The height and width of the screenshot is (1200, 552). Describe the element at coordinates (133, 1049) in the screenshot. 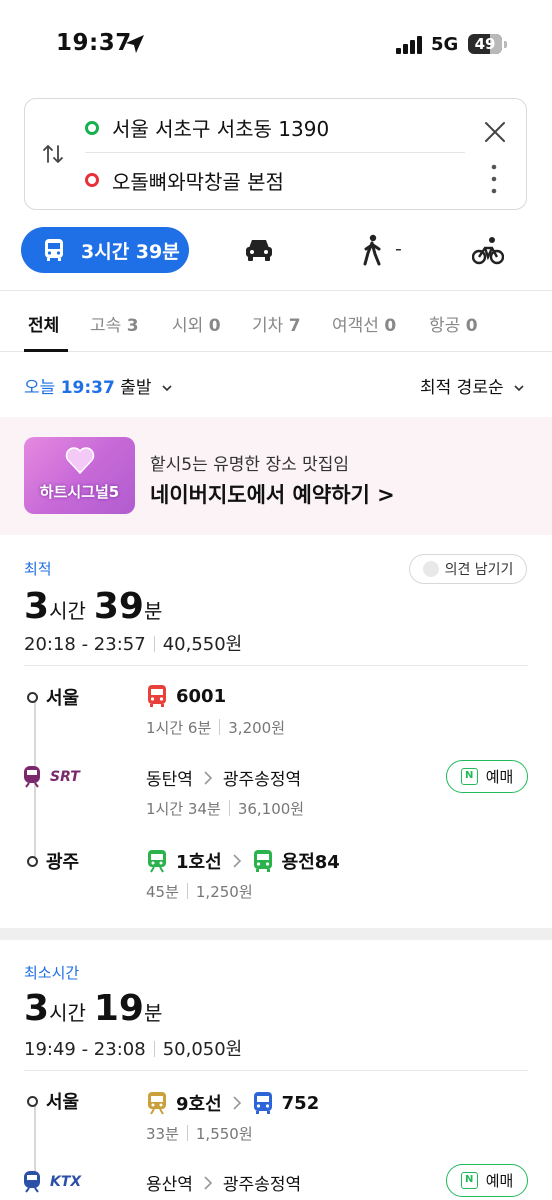

I see `route-times: 19:49 - 23:08 50,050원` at that location.